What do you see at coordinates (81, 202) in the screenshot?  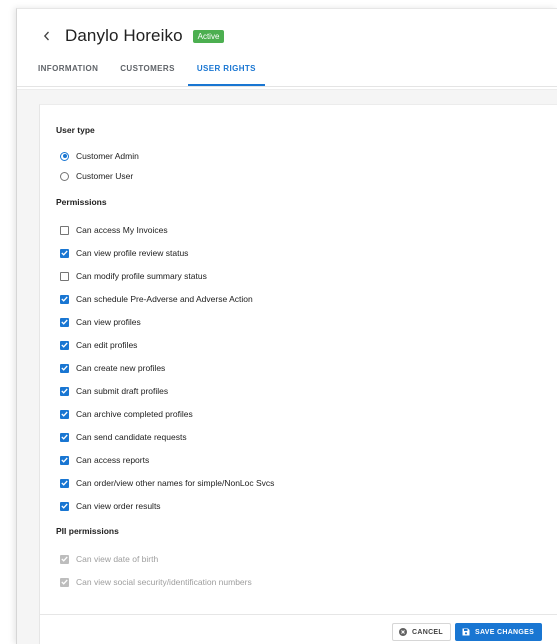 I see `permissions-heading: Permissions` at bounding box center [81, 202].